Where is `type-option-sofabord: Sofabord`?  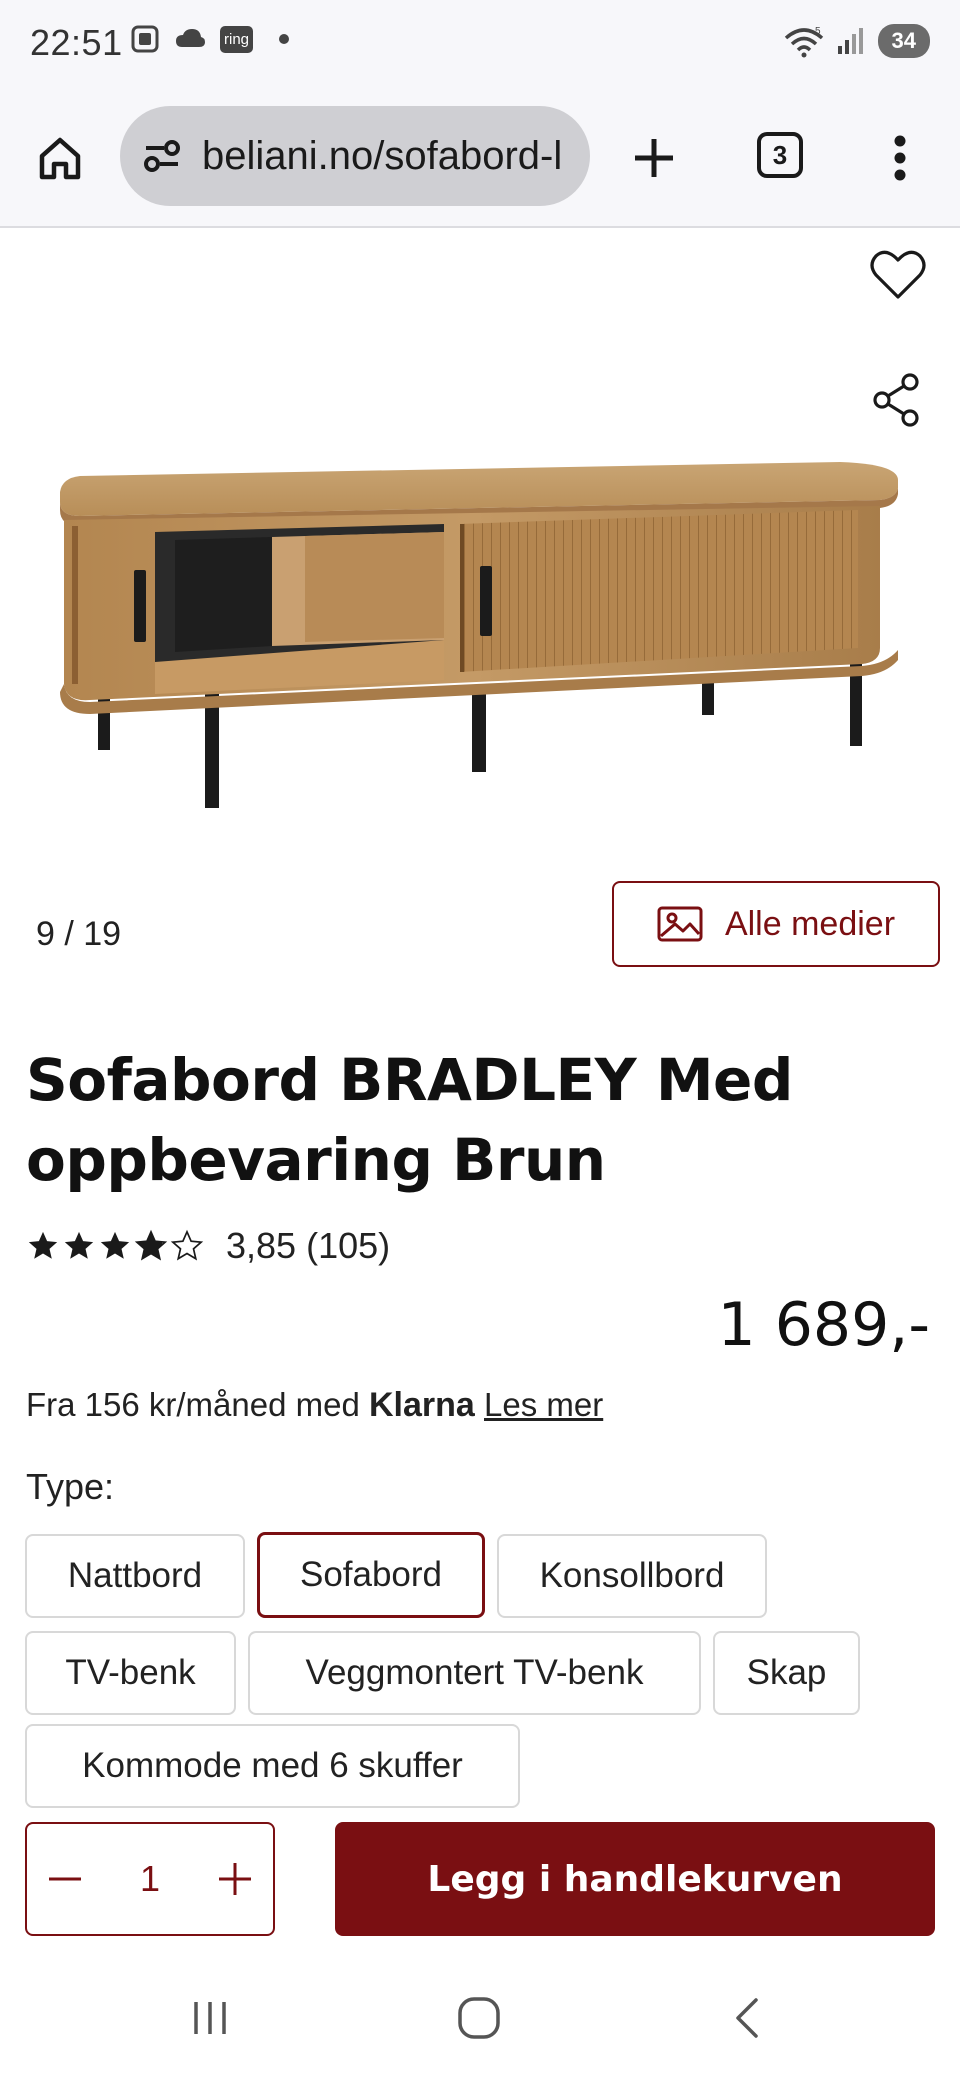
type-option-sofabord: Sofabord is located at coordinates (371, 1575).